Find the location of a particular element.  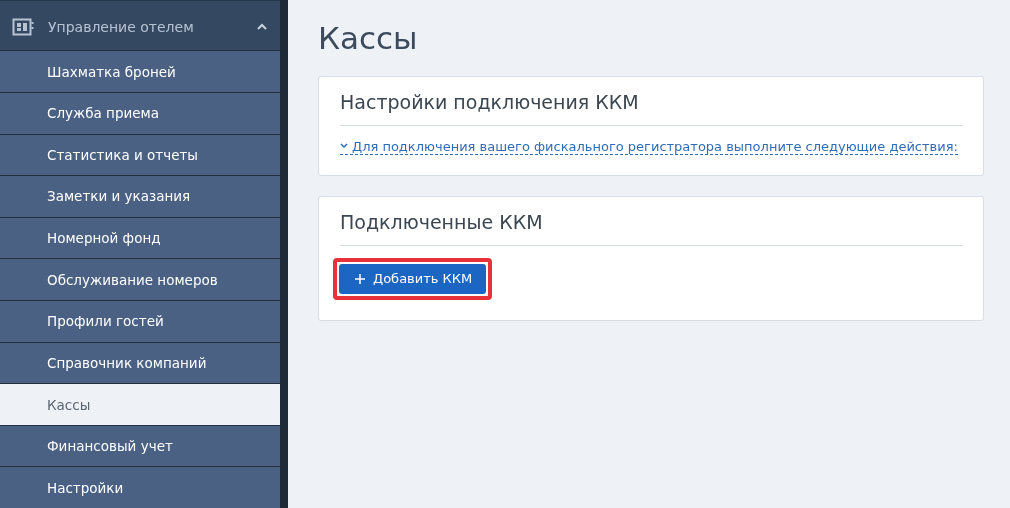

sidebar-item: Настройки is located at coordinates (140, 487).